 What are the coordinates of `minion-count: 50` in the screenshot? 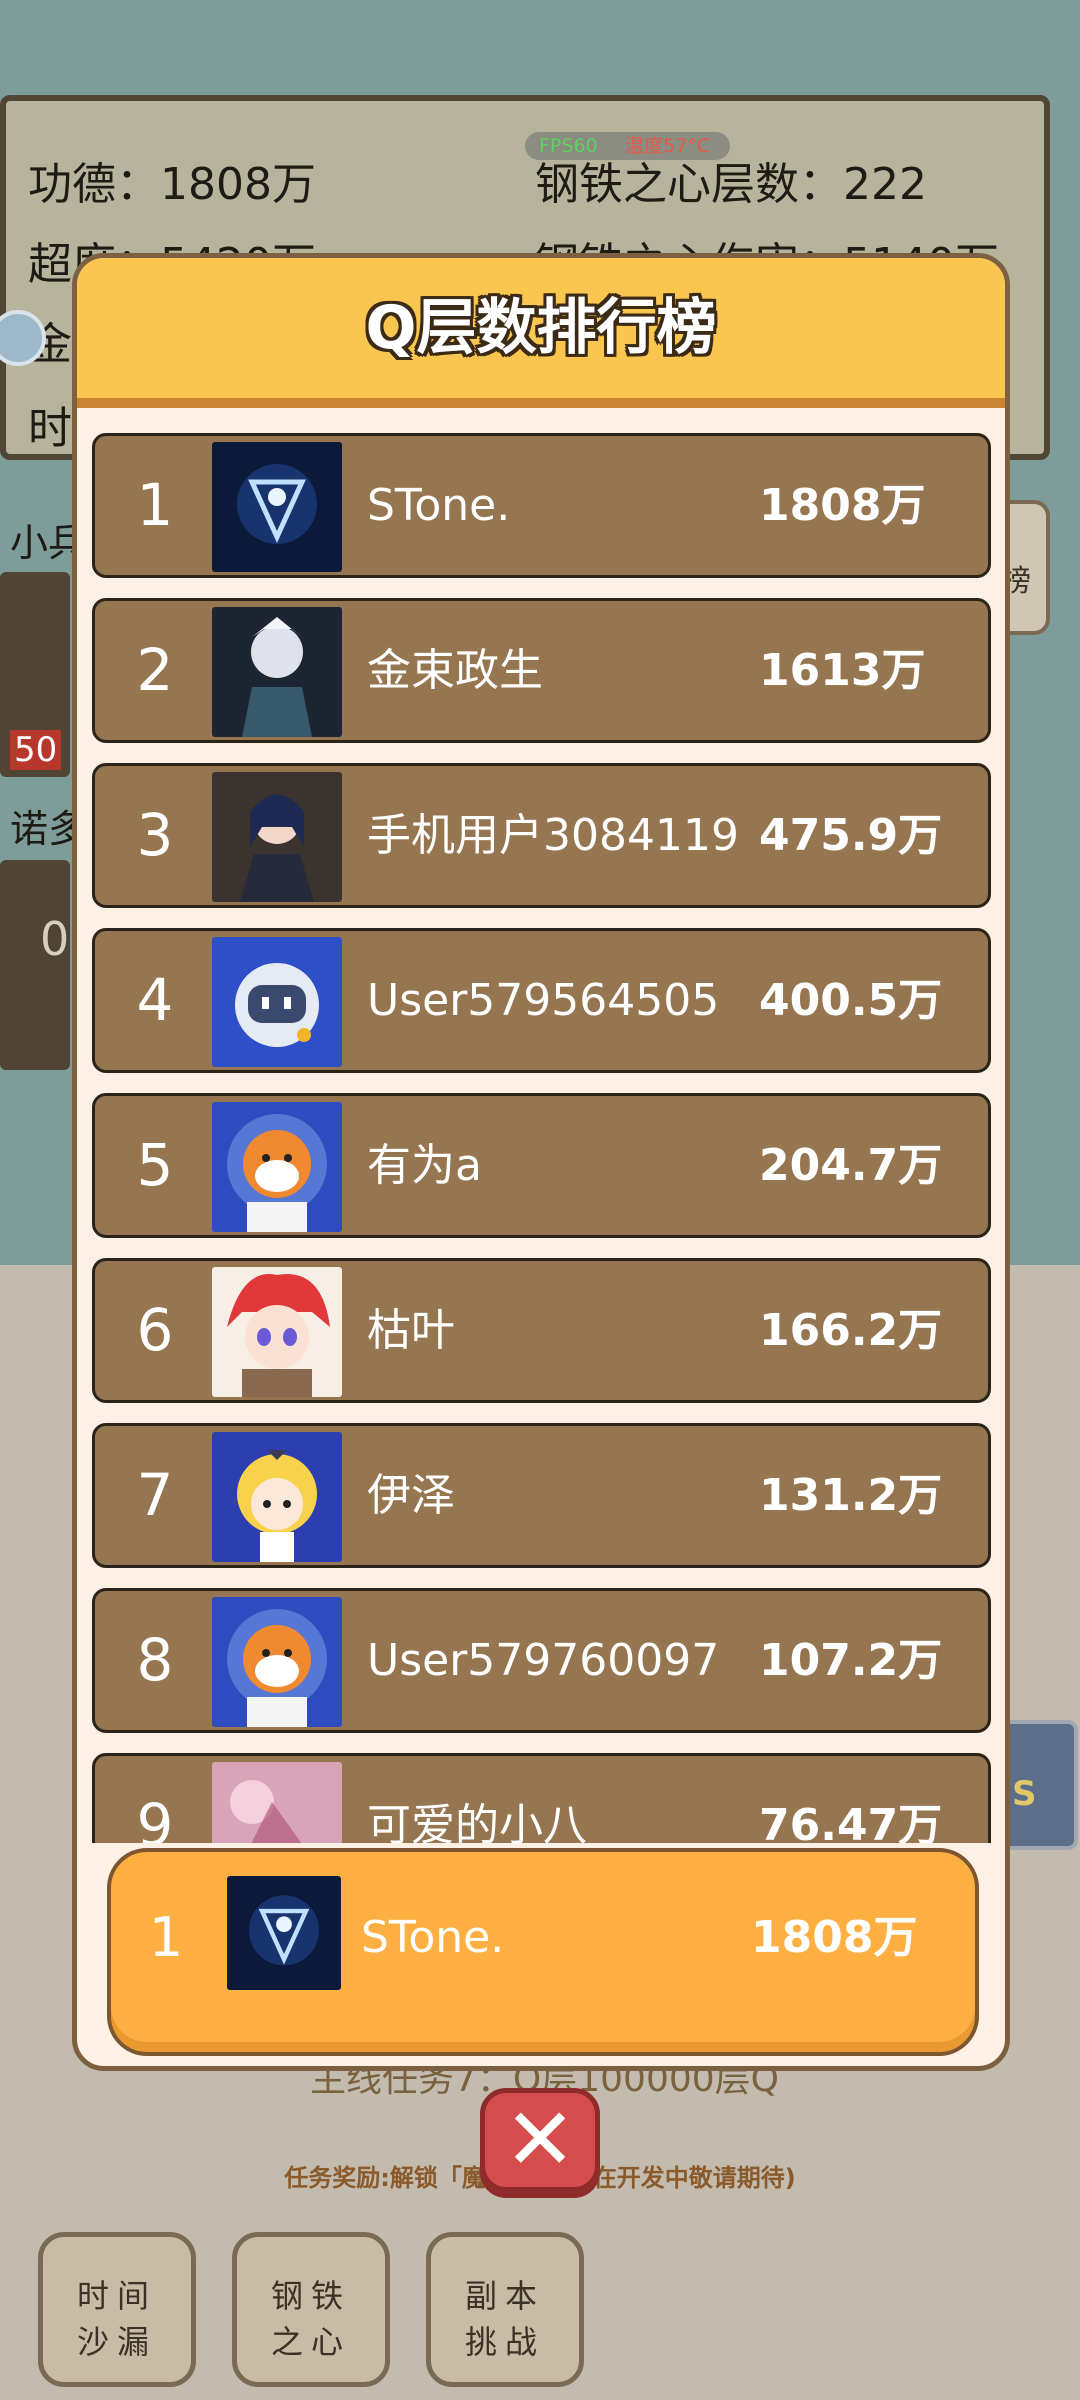 It's located at (36, 750).